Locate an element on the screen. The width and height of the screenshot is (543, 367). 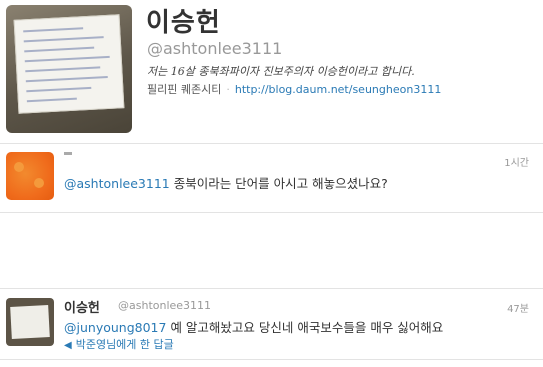
in-reply-to-link: ◀ 박준영님에게 한 답글 is located at coordinates (119, 344).